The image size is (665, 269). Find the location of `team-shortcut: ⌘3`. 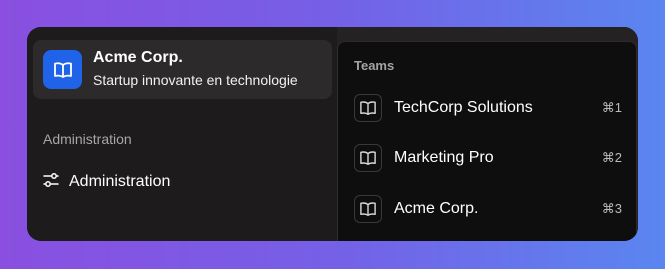

team-shortcut: ⌘3 is located at coordinates (611, 208).